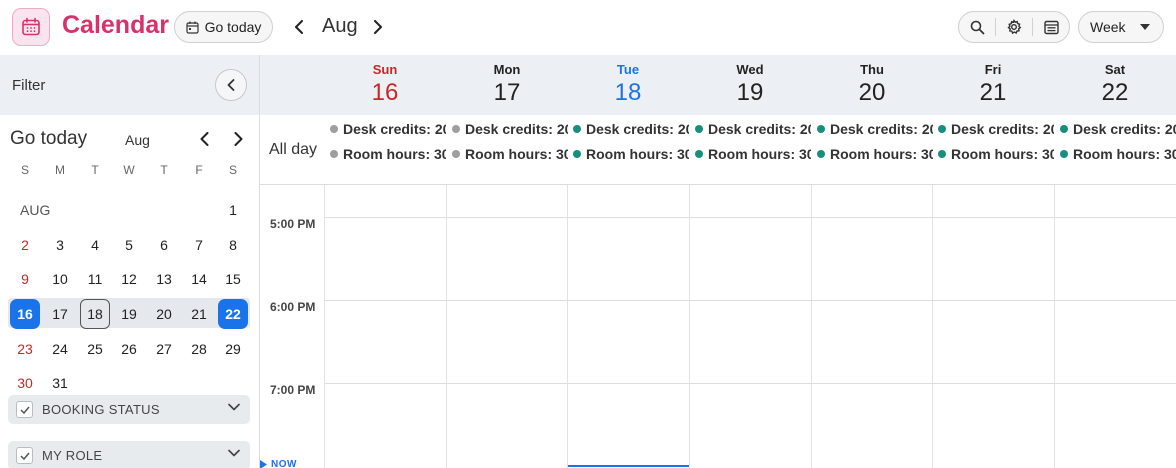 This screenshot has width=1176, height=468. Describe the element at coordinates (60, 349) in the screenshot. I see `mini-calendar-day: 24` at that location.